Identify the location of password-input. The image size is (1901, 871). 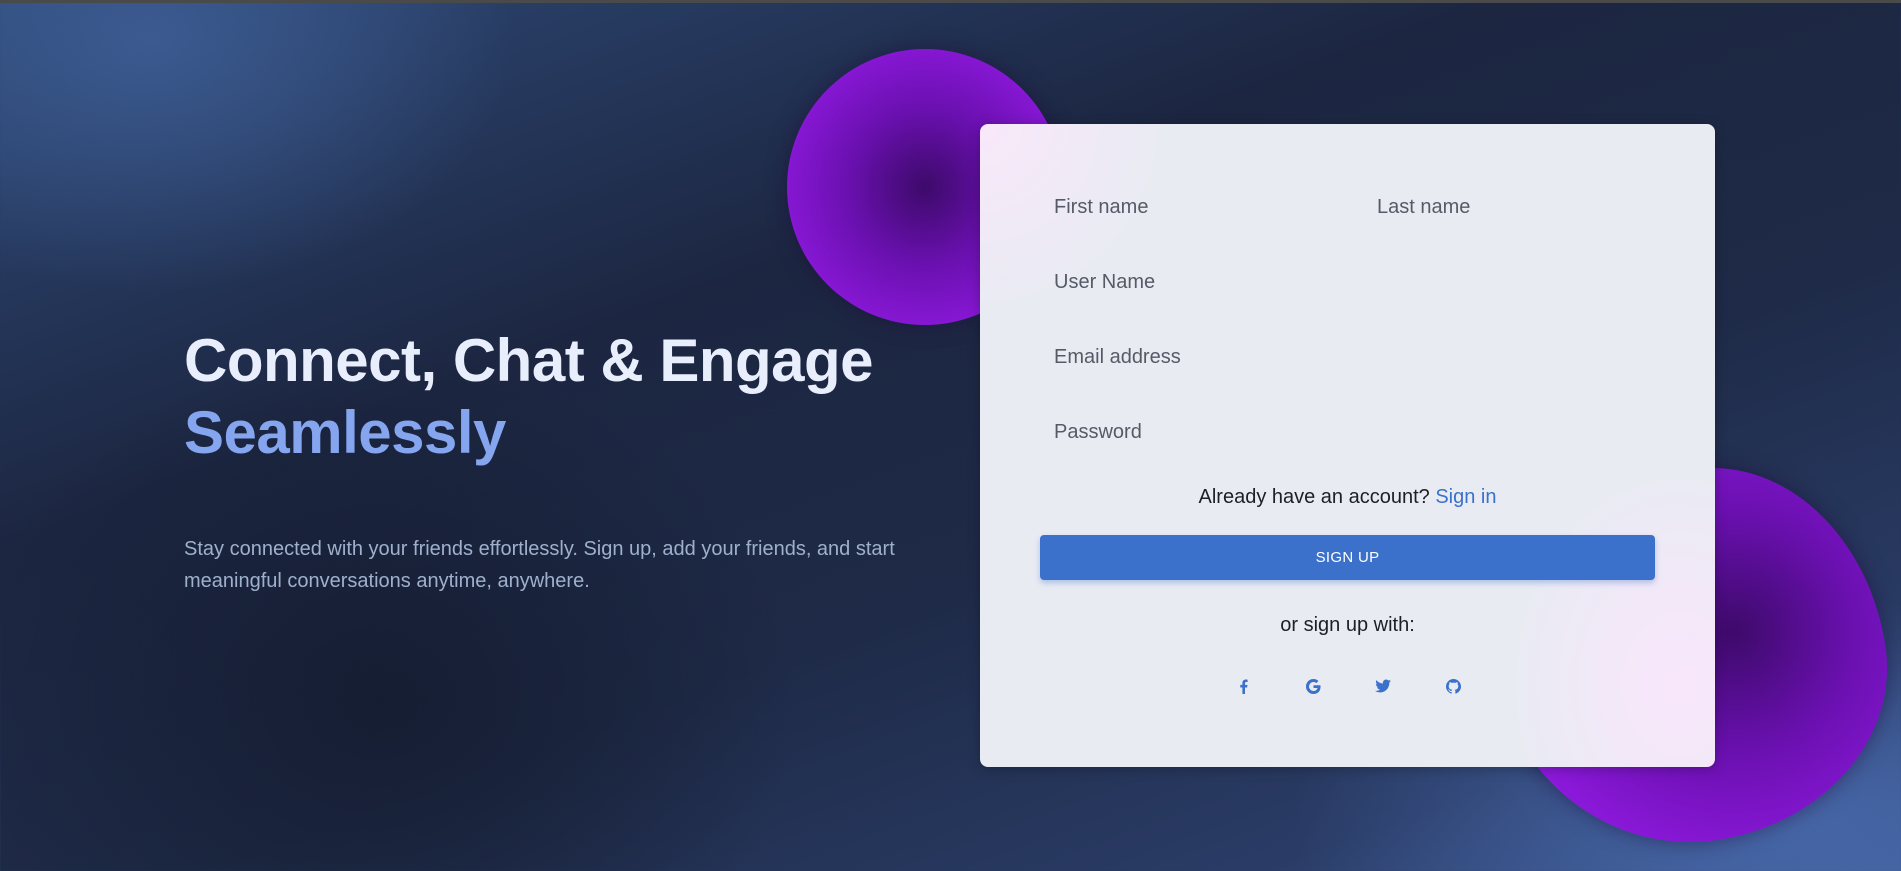
(1354, 432).